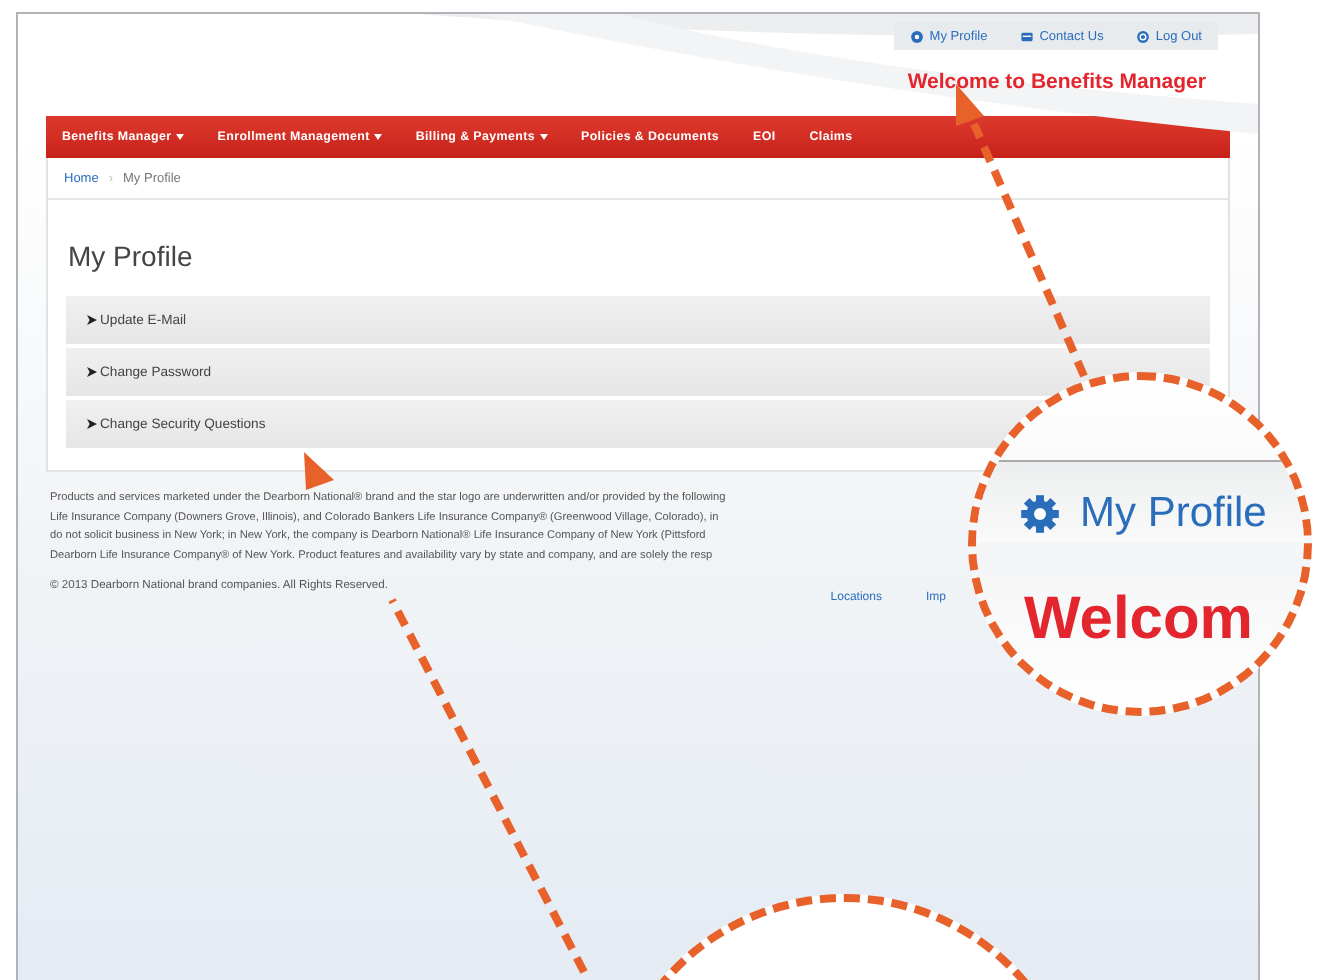 This screenshot has height=980, width=1320. Describe the element at coordinates (1026, 36) in the screenshot. I see `card-icon` at that location.